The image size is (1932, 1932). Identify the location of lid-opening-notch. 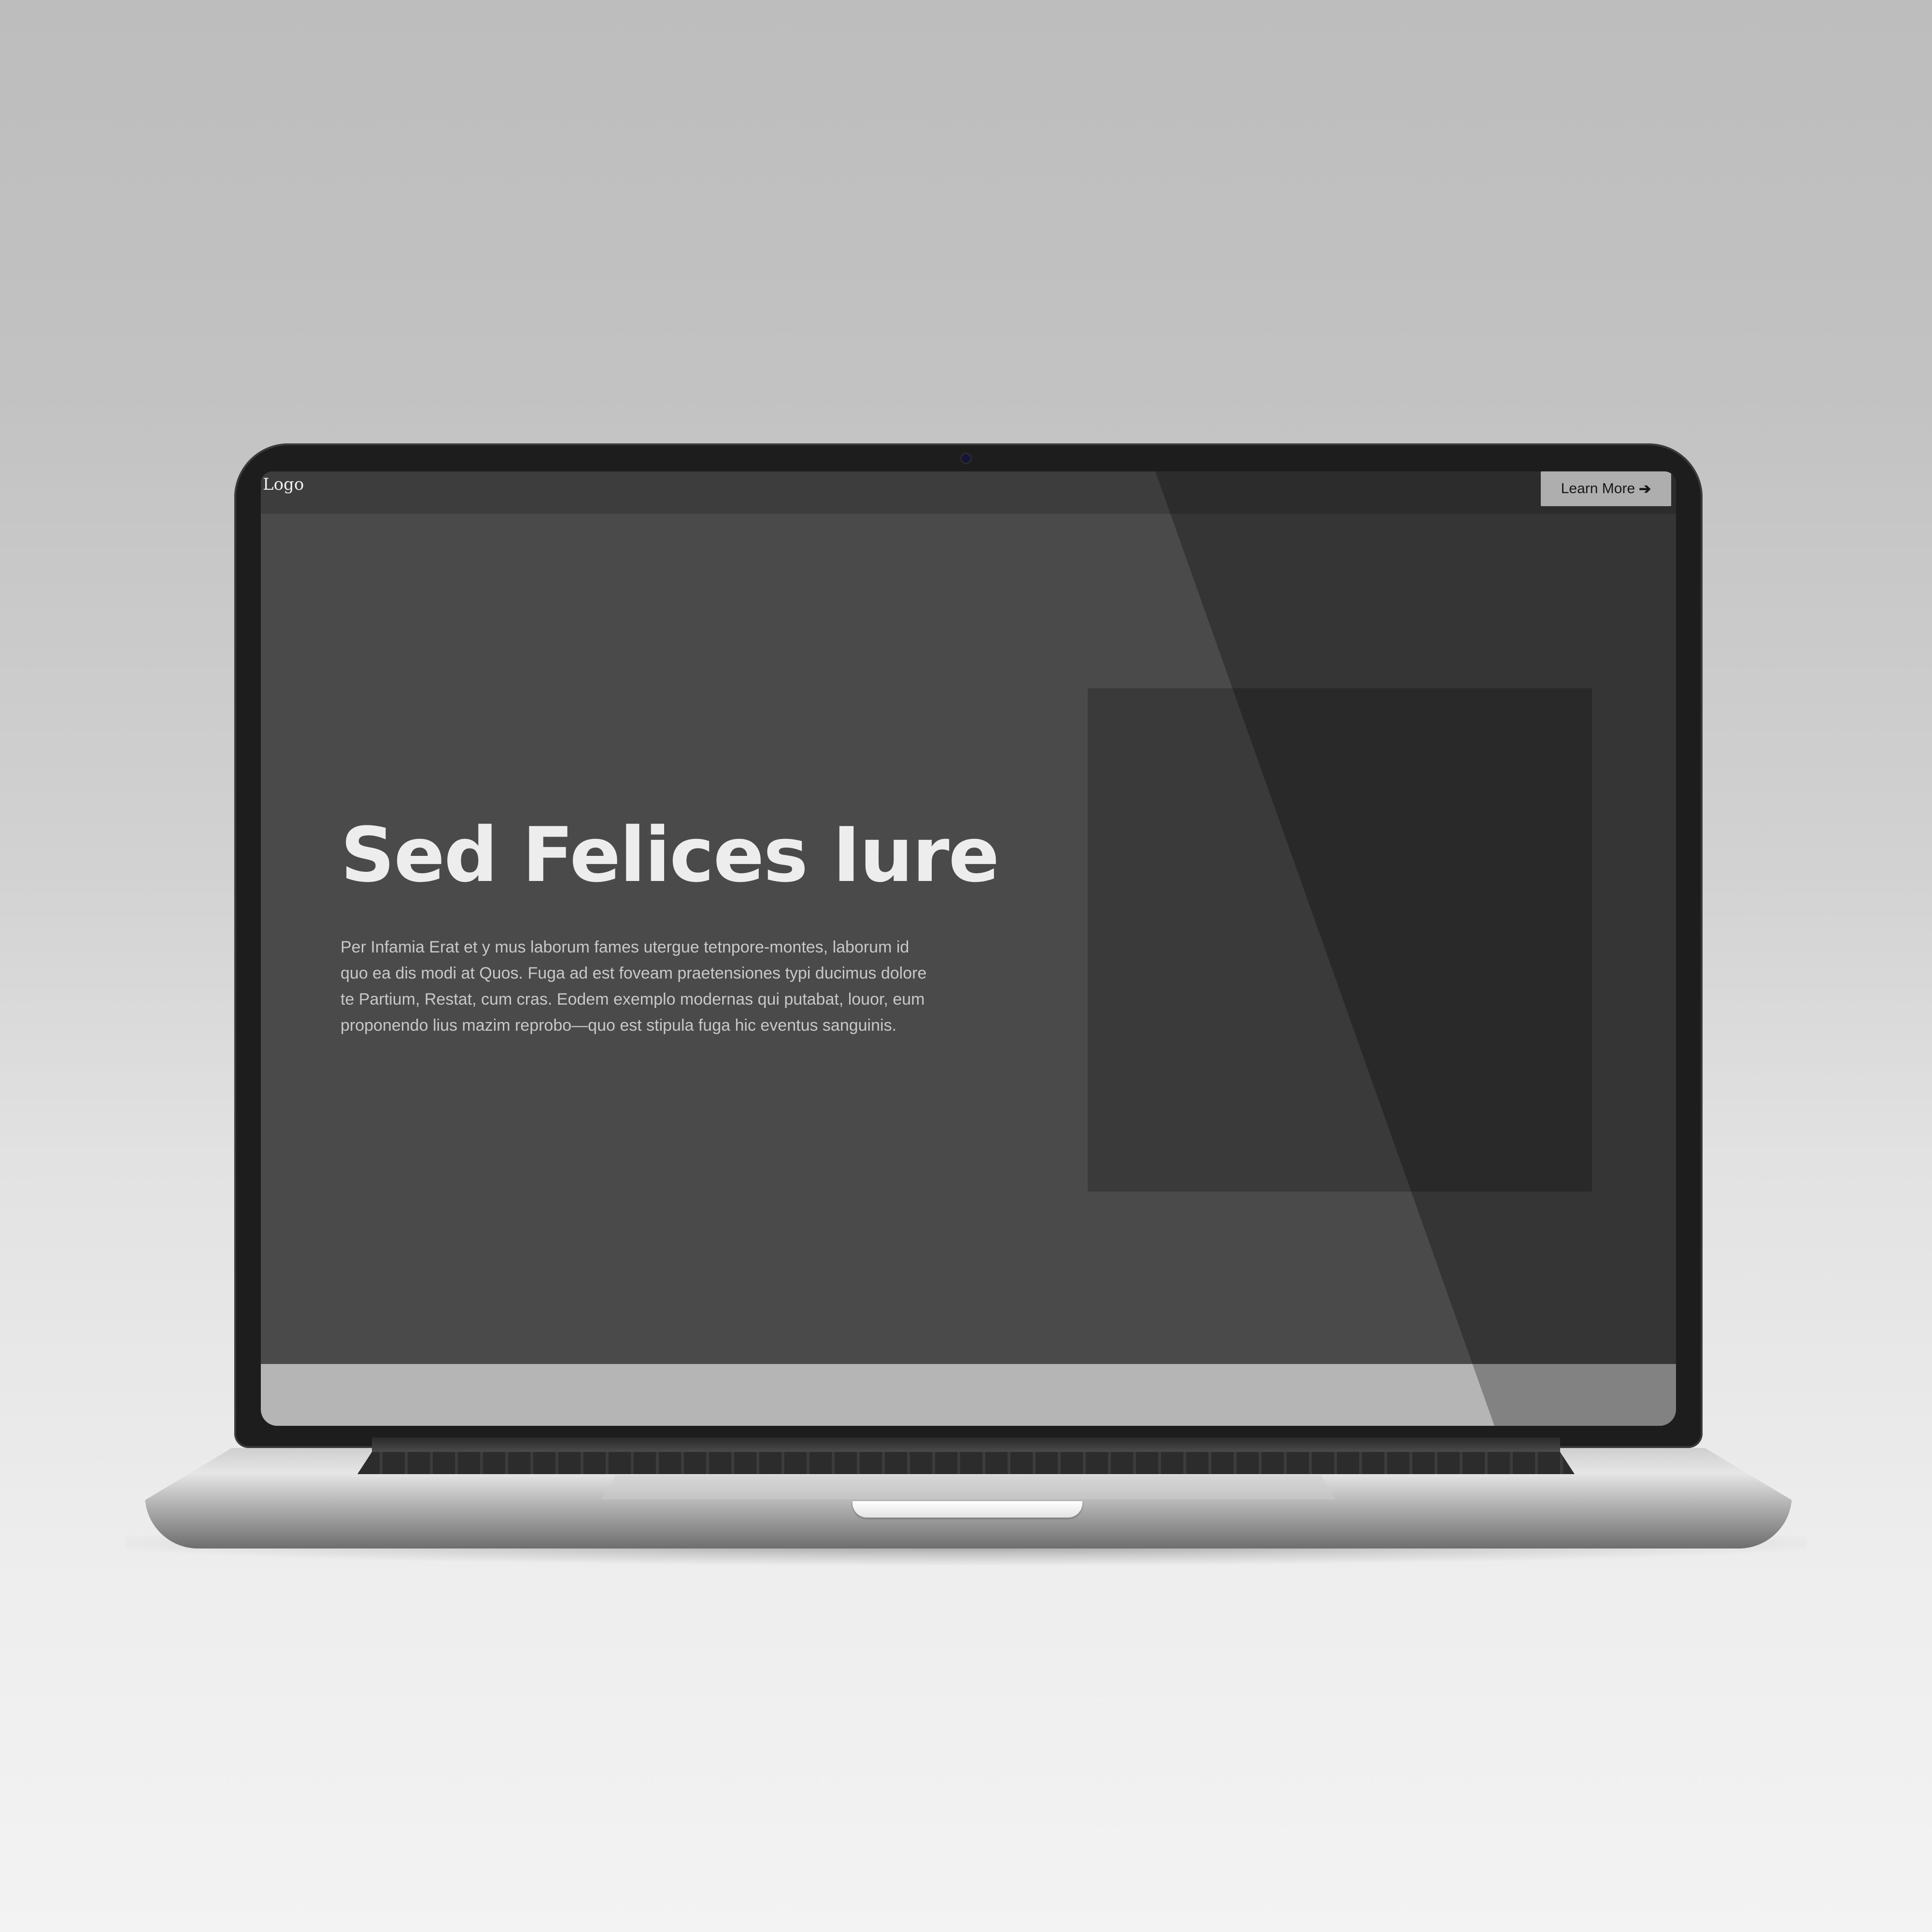
(967, 1509).